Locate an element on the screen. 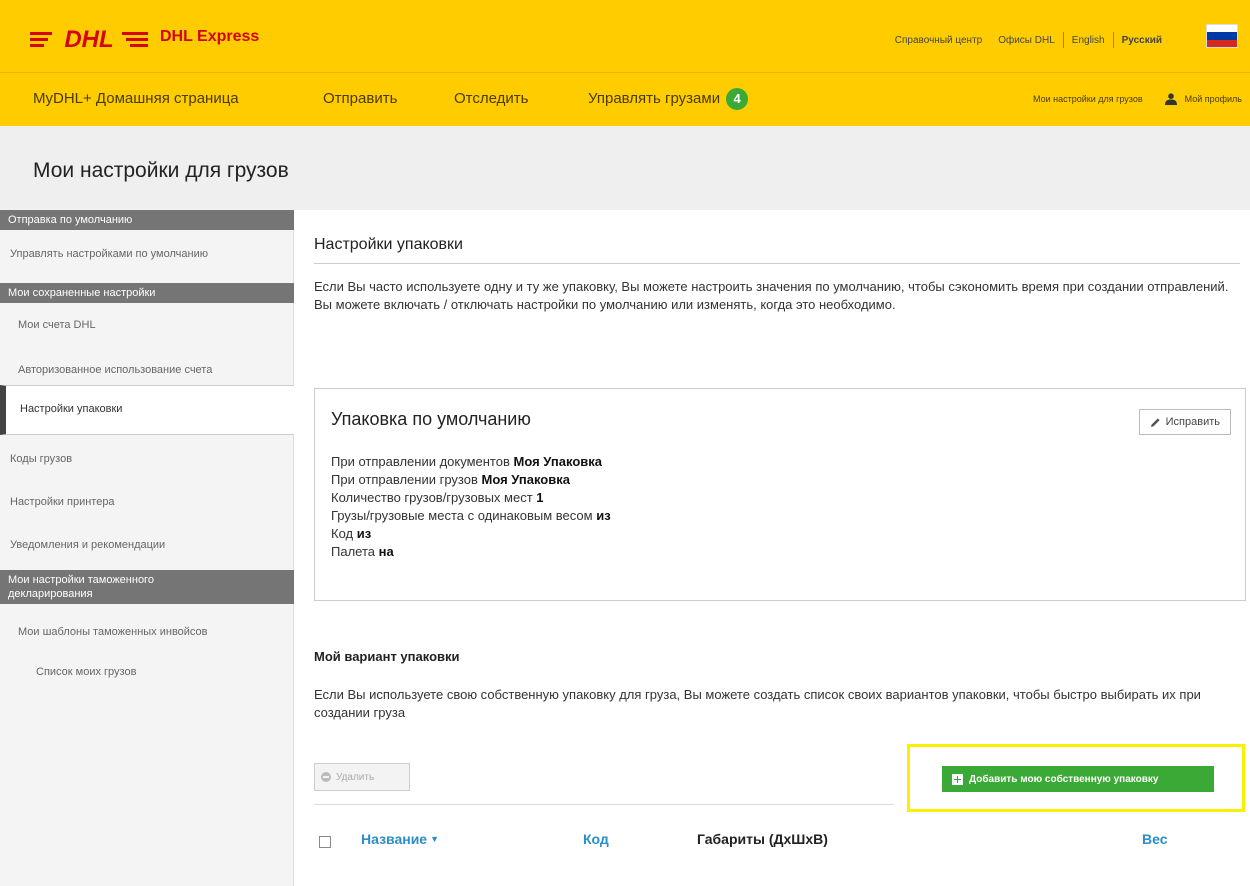 This screenshot has width=1250, height=886. detail-line: При отправлении грузов Моя Упаковка is located at coordinates (471, 480).